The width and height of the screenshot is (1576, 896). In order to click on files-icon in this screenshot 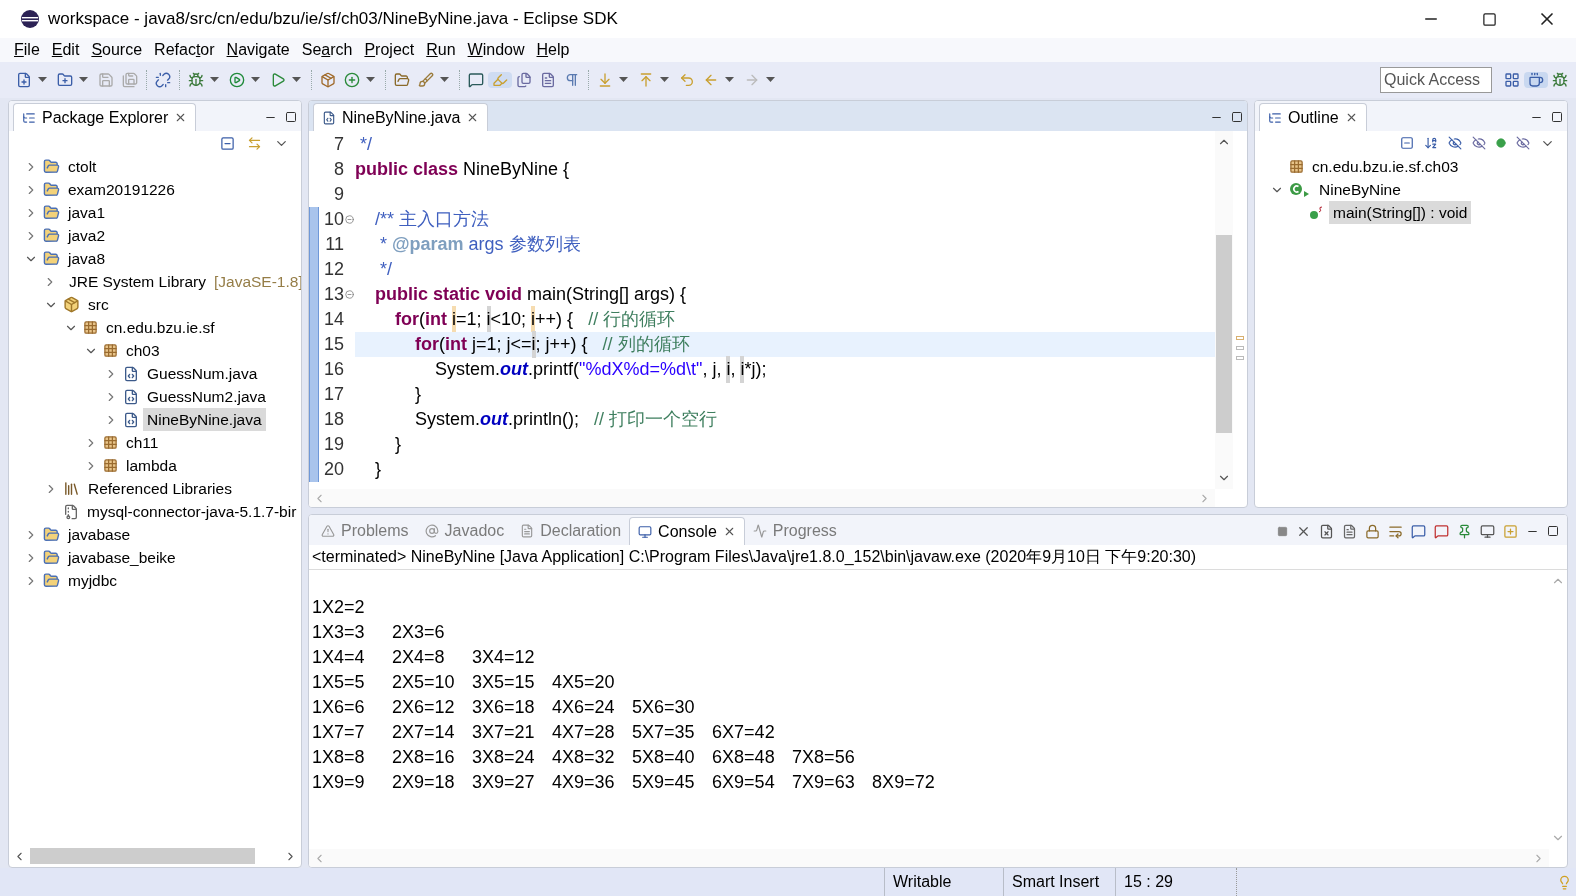, I will do `click(524, 80)`.